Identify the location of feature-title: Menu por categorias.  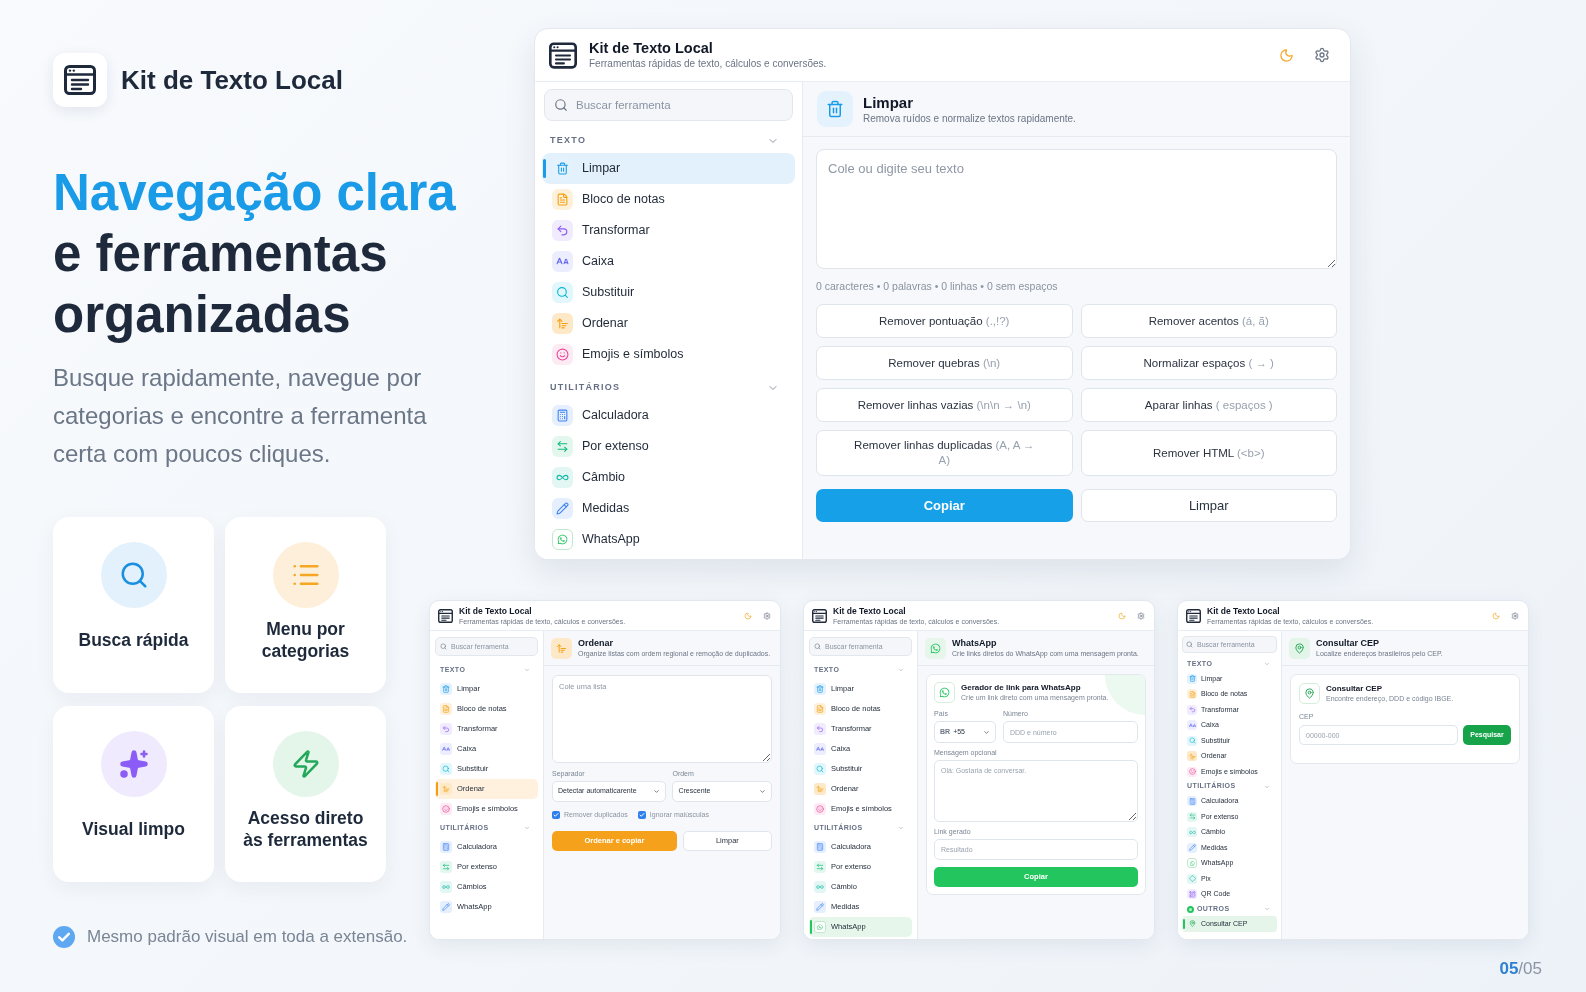
(305, 639).